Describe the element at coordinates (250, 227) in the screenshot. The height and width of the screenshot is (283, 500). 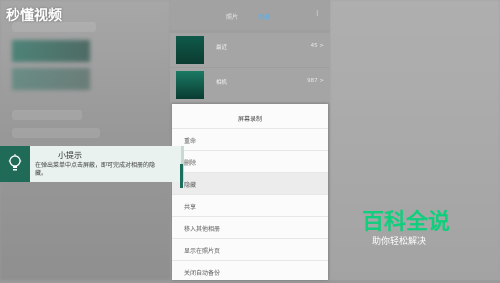
I see `menu-item-move: 移入其他相册` at that location.